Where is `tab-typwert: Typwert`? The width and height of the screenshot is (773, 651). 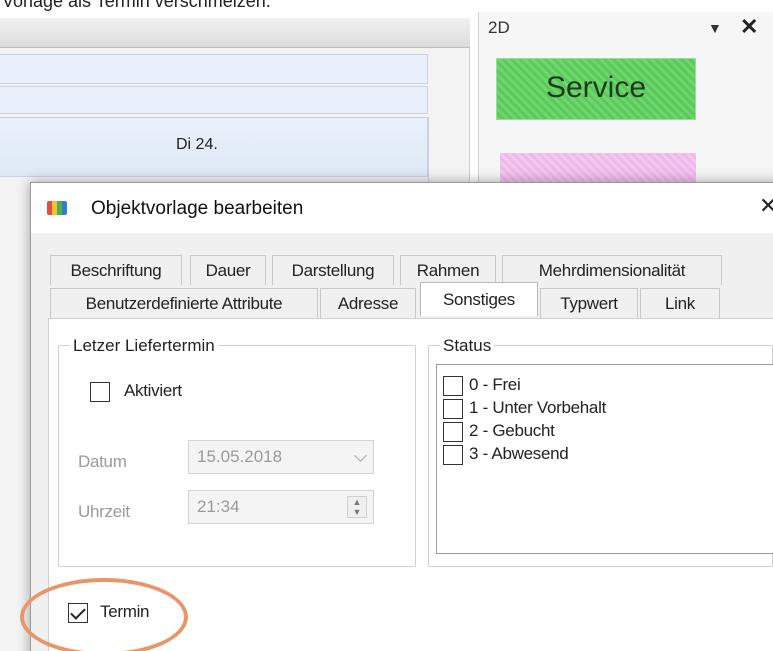
tab-typwert: Typwert is located at coordinates (589, 303).